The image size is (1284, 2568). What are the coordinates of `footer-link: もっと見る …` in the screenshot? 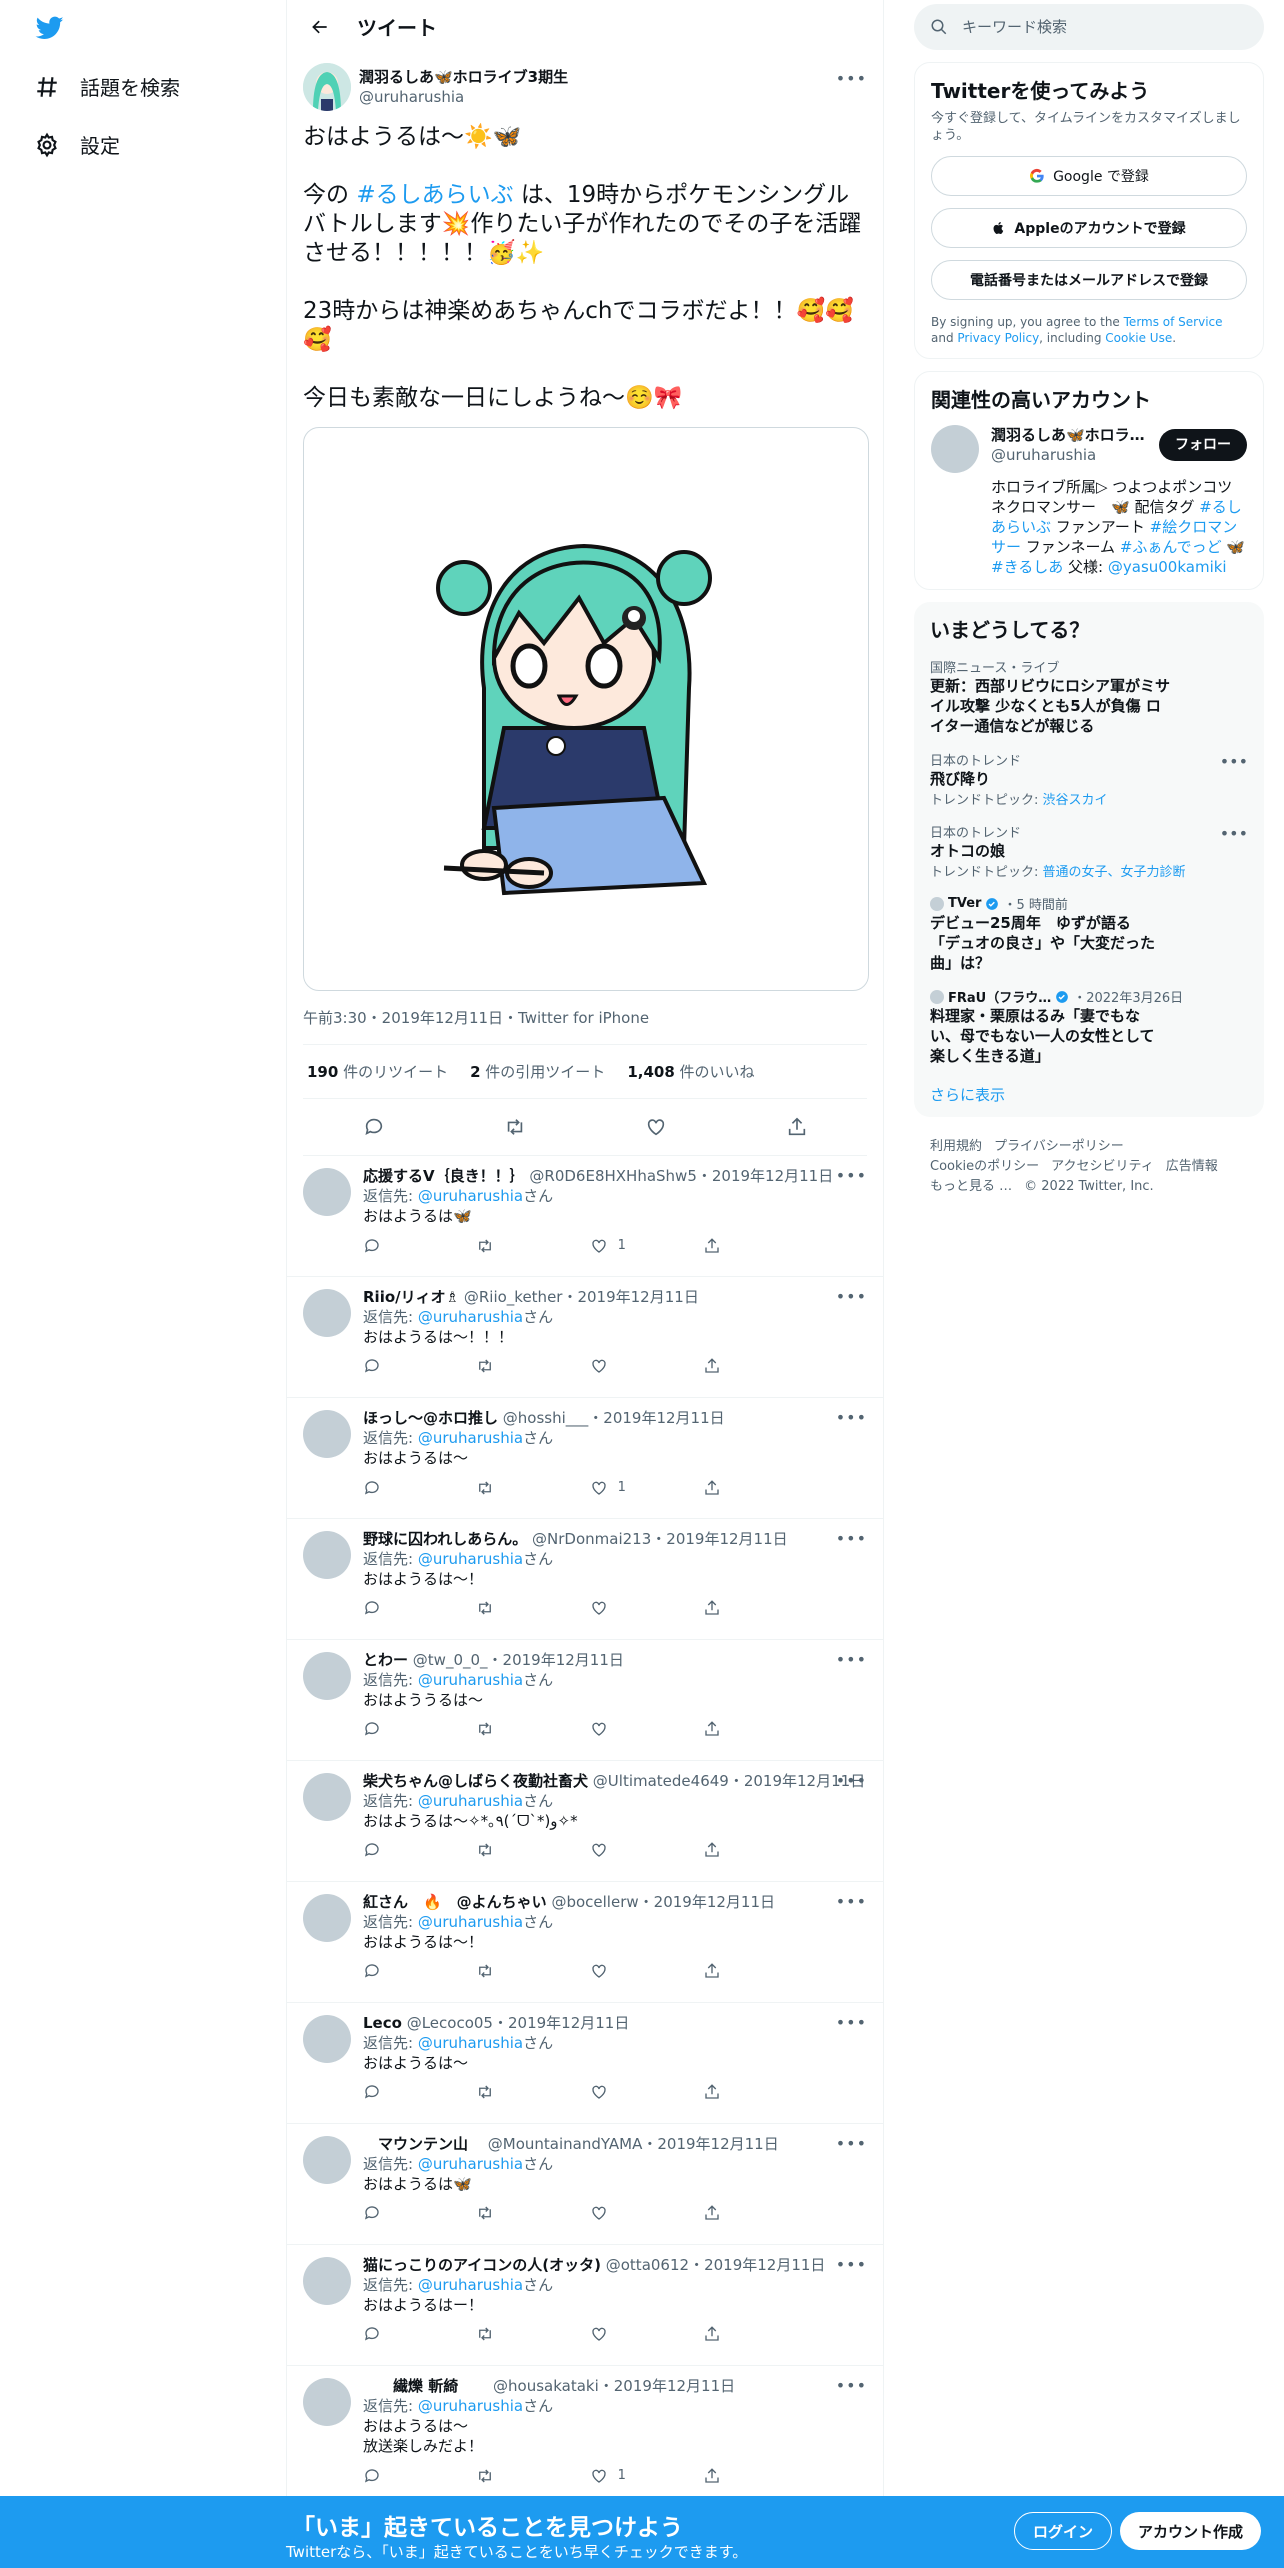 It's located at (971, 1186).